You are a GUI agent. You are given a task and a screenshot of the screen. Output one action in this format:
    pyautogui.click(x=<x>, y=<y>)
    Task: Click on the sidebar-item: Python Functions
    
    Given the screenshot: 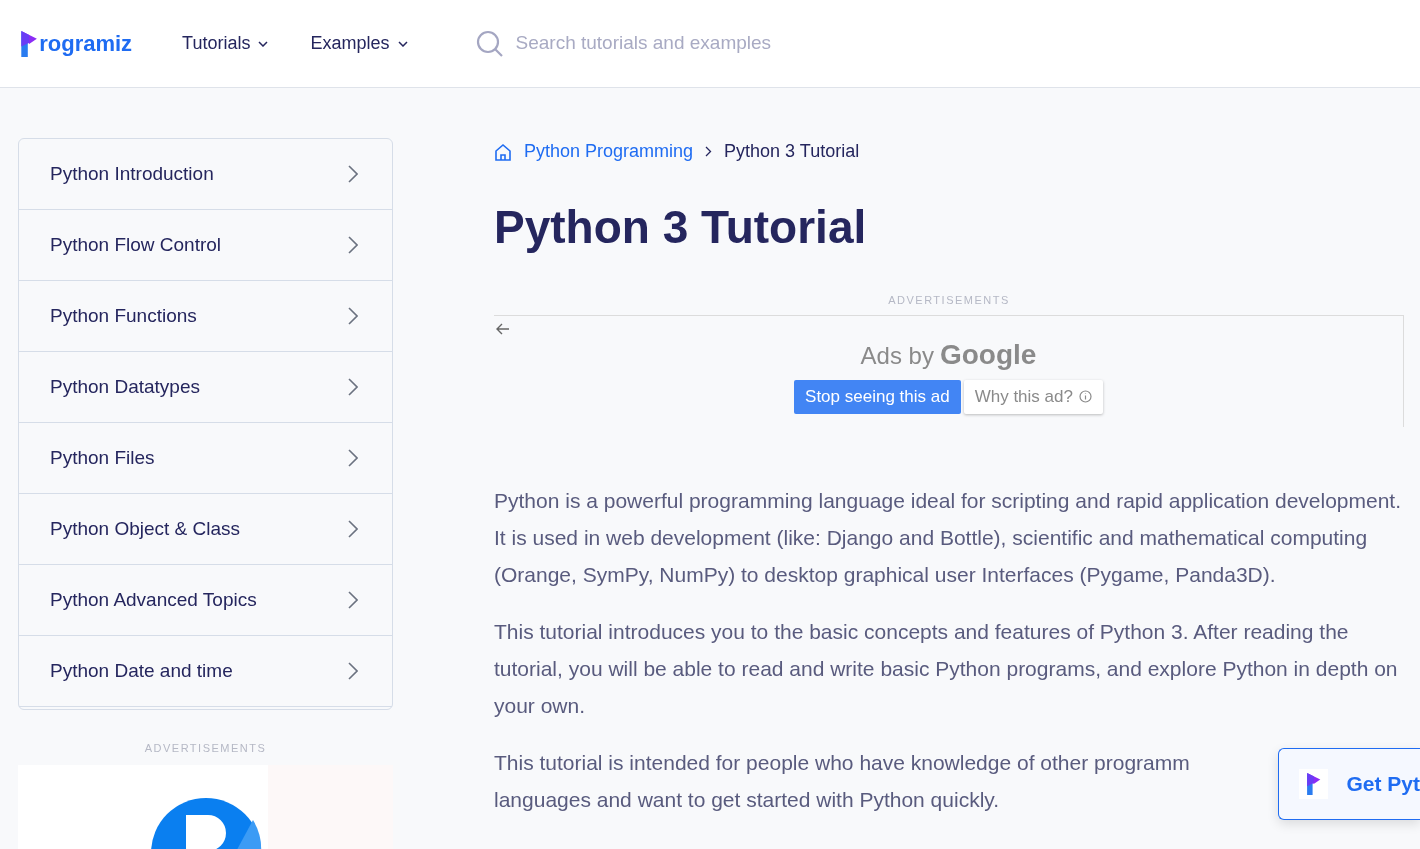 What is the action you would take?
    pyautogui.click(x=205, y=316)
    